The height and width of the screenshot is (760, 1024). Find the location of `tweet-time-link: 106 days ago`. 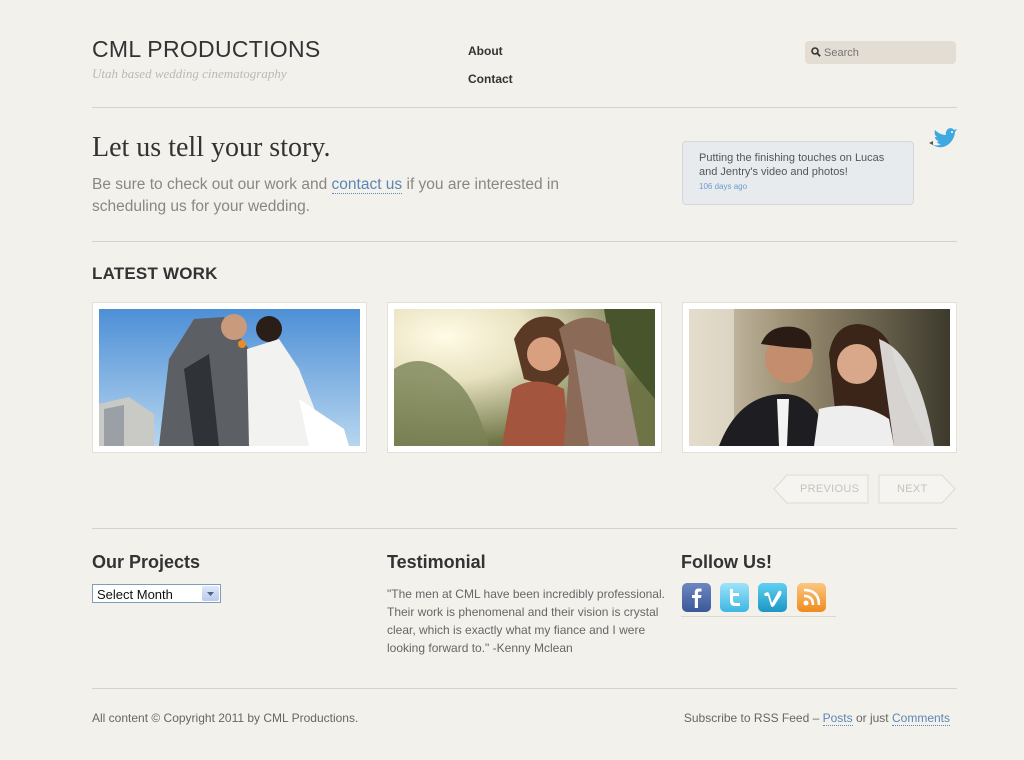

tweet-time-link: 106 days ago is located at coordinates (801, 186).